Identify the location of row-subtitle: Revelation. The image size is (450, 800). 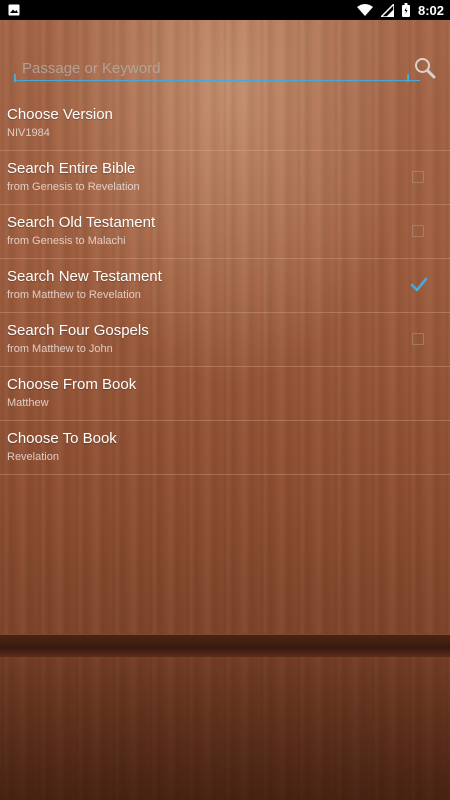
(33, 457).